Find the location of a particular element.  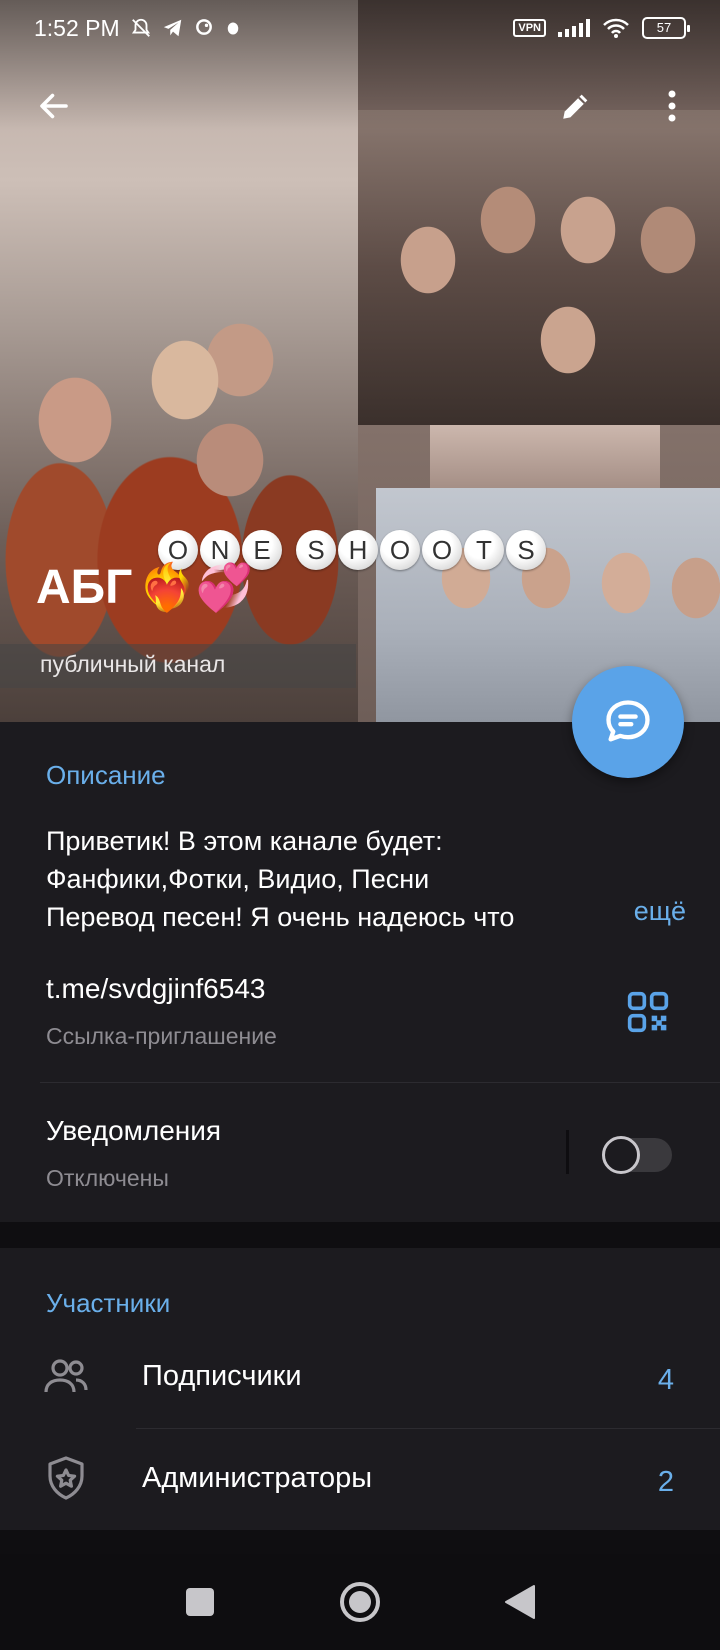

toggle-knob is located at coordinates (621, 1155).